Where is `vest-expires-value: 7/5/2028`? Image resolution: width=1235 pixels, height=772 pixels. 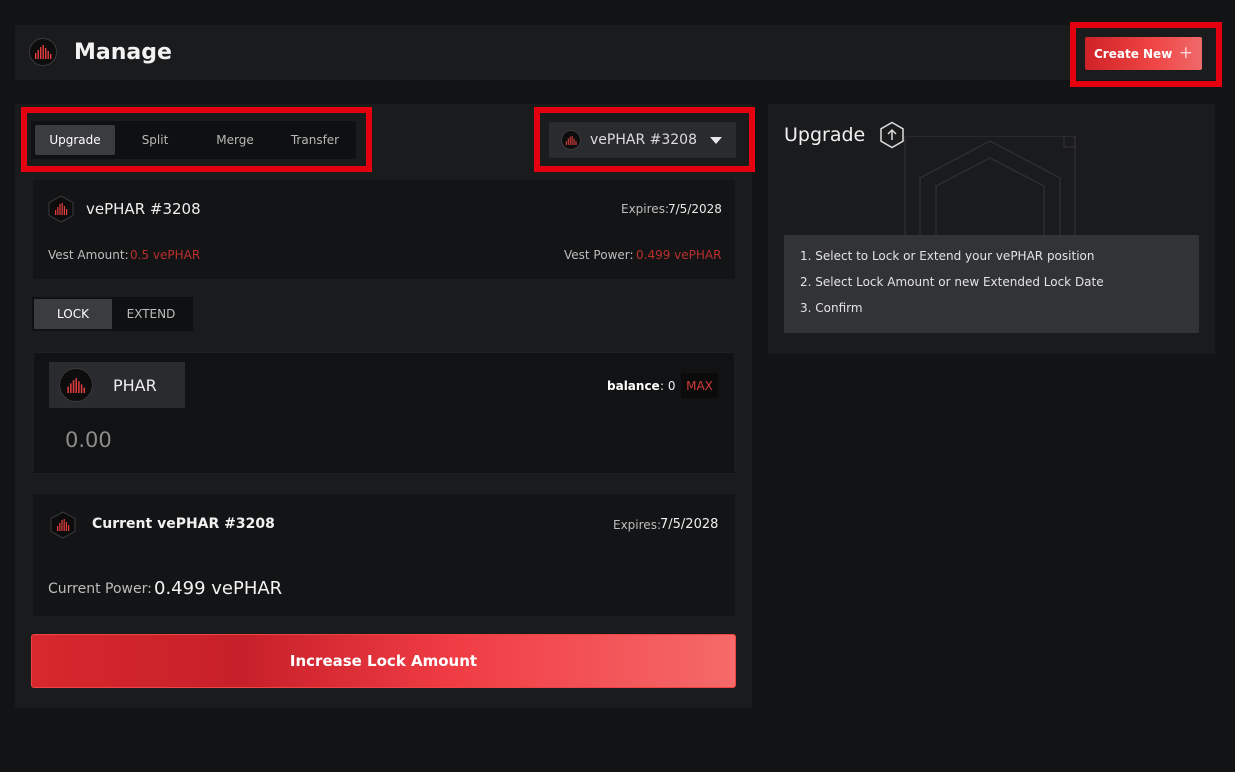 vest-expires-value: 7/5/2028 is located at coordinates (695, 209).